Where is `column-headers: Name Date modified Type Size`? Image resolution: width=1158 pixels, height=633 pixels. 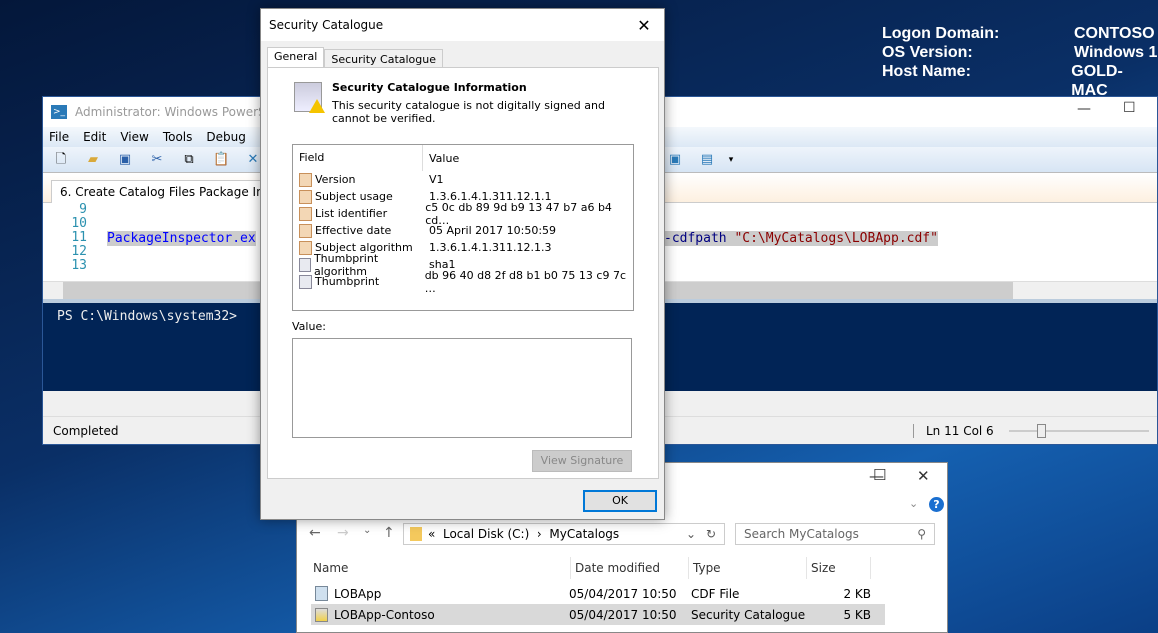 column-headers: Name Date modified Type Size is located at coordinates (592, 568).